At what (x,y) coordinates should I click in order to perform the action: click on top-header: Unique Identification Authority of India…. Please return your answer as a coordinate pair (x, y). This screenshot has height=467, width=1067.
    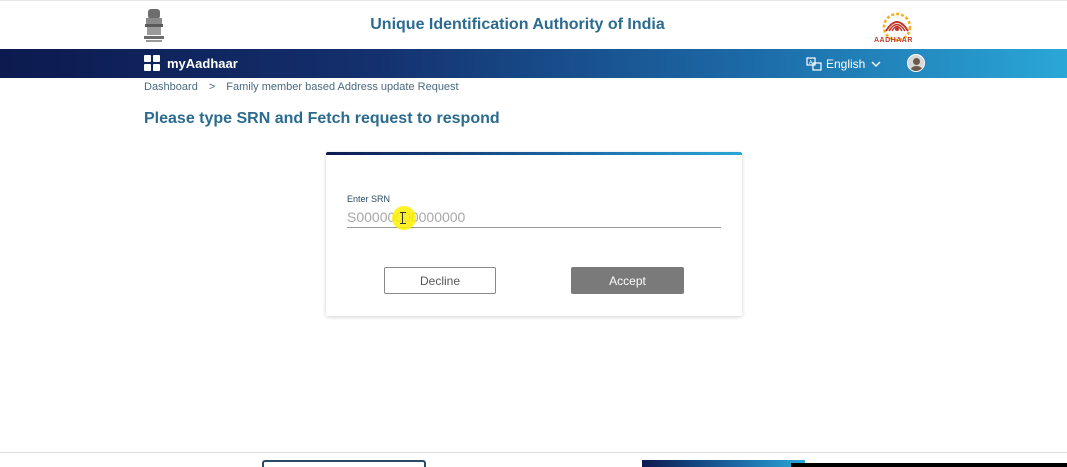
    Looking at the image, I should click on (533, 24).